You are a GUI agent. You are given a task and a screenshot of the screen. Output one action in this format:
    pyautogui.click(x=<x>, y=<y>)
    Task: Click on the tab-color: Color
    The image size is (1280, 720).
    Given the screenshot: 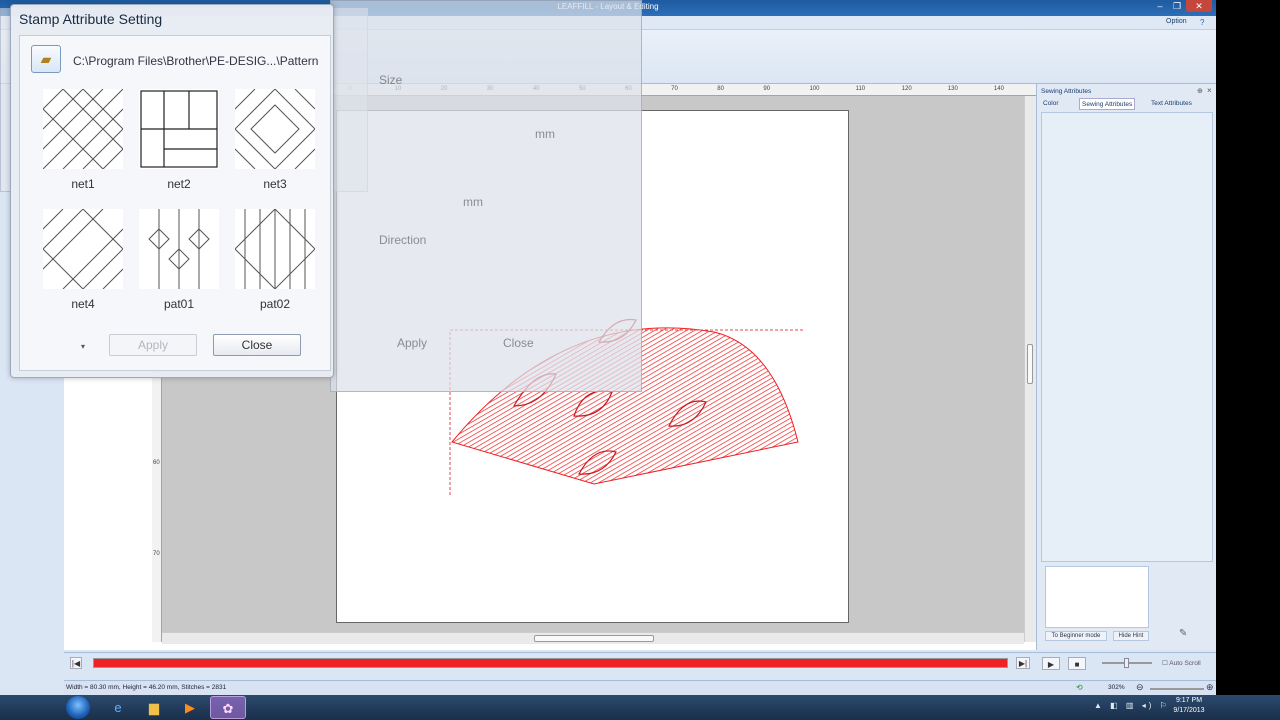 What is the action you would take?
    pyautogui.click(x=1051, y=104)
    